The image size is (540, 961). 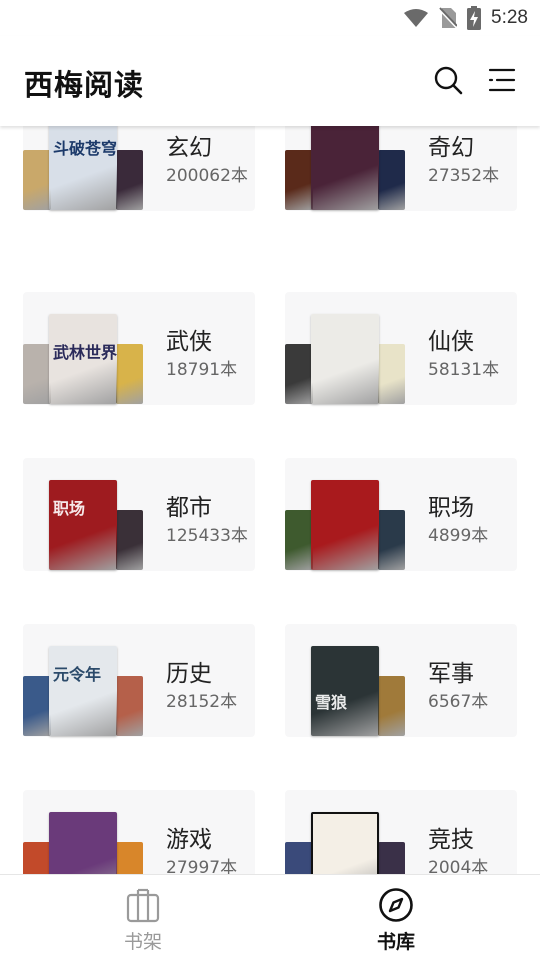 What do you see at coordinates (448, 18) in the screenshot?
I see `no-sim-icon` at bounding box center [448, 18].